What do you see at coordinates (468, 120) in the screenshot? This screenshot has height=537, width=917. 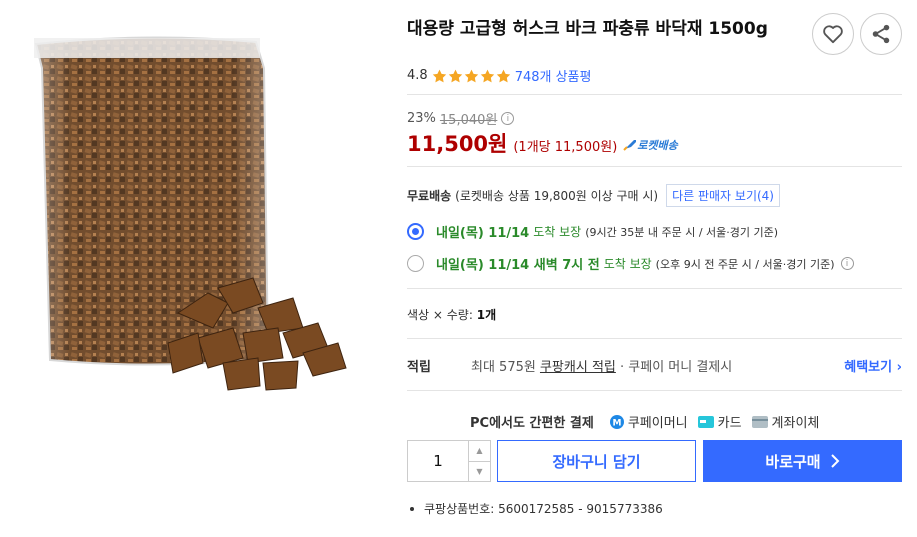 I see `original-price: 15,040원` at bounding box center [468, 120].